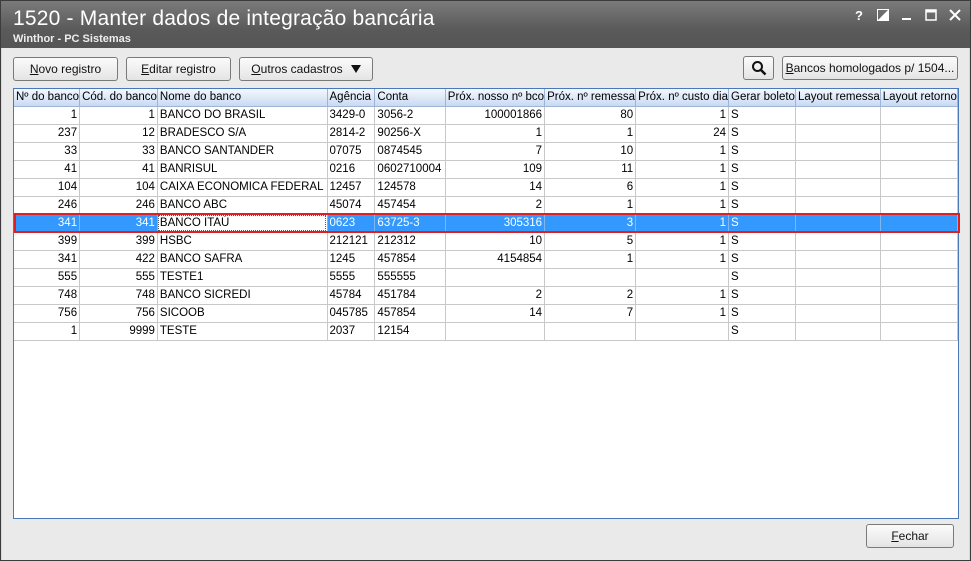 The width and height of the screenshot is (971, 561). I want to click on column-header: Nº do banco, so click(47, 98).